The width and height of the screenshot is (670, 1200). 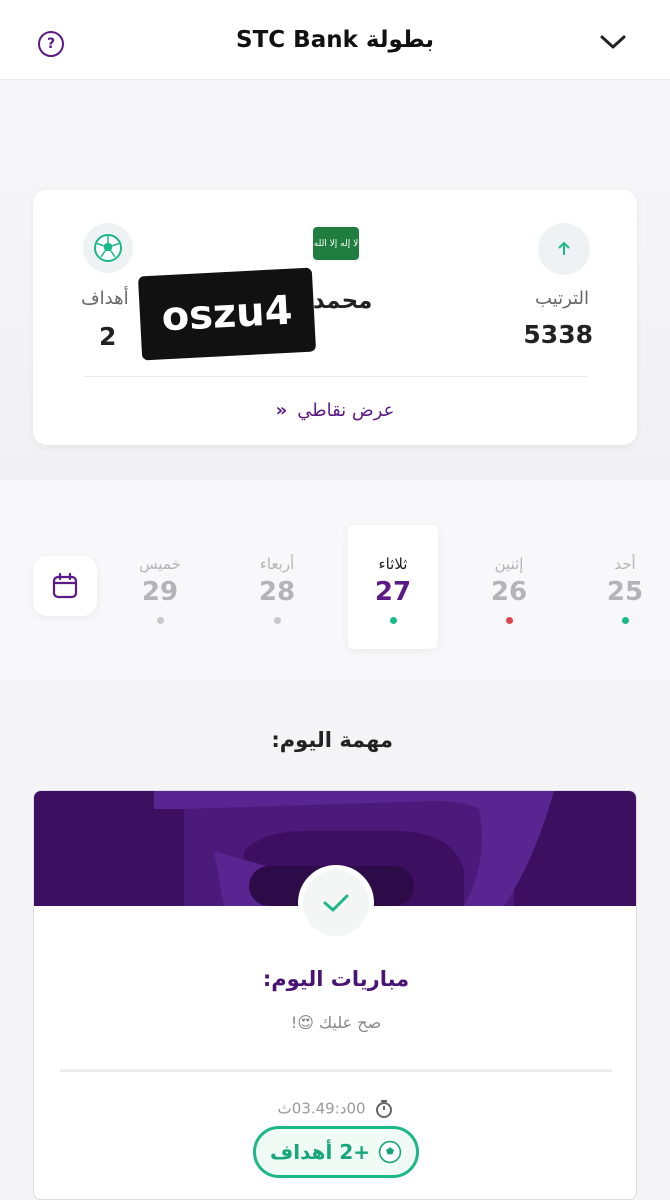 I want to click on day-number: 27, so click(x=393, y=592).